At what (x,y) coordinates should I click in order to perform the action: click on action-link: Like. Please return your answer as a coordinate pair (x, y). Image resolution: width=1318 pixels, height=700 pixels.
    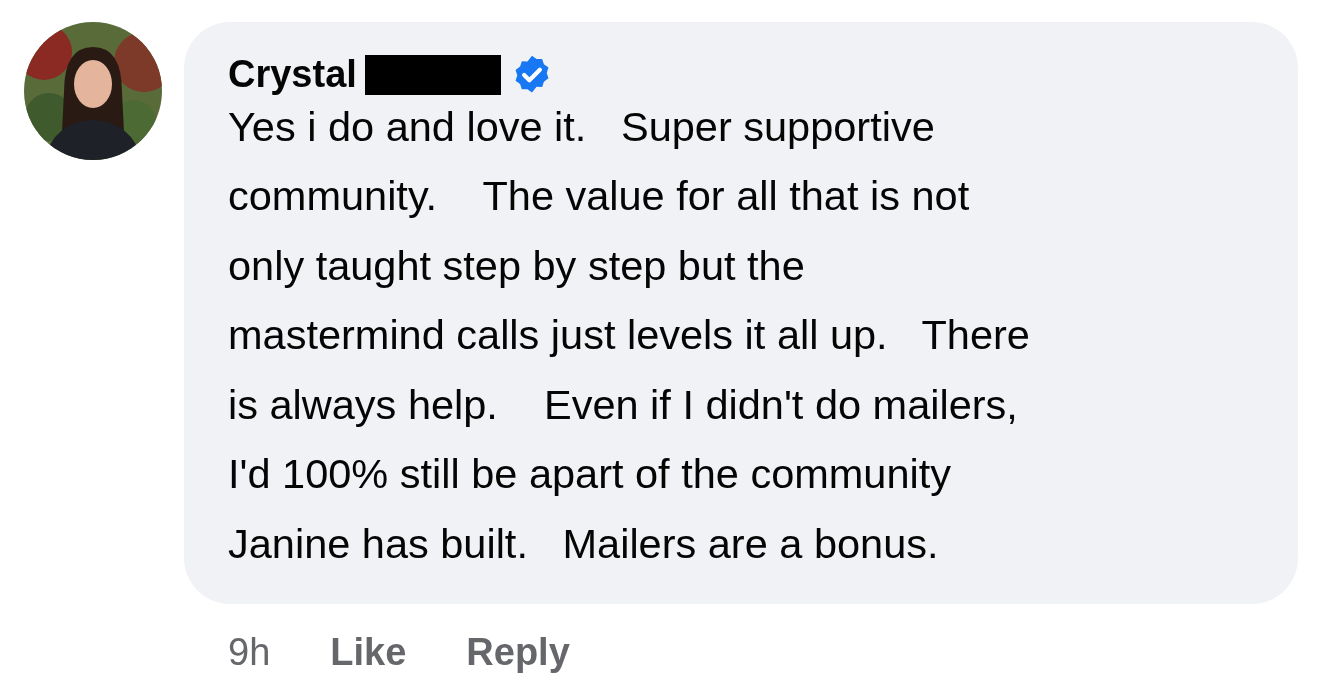
    Looking at the image, I should click on (368, 653).